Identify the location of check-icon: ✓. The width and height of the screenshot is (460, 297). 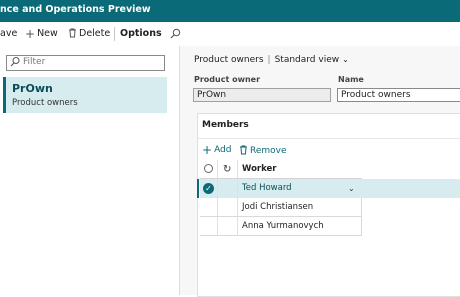
(208, 188).